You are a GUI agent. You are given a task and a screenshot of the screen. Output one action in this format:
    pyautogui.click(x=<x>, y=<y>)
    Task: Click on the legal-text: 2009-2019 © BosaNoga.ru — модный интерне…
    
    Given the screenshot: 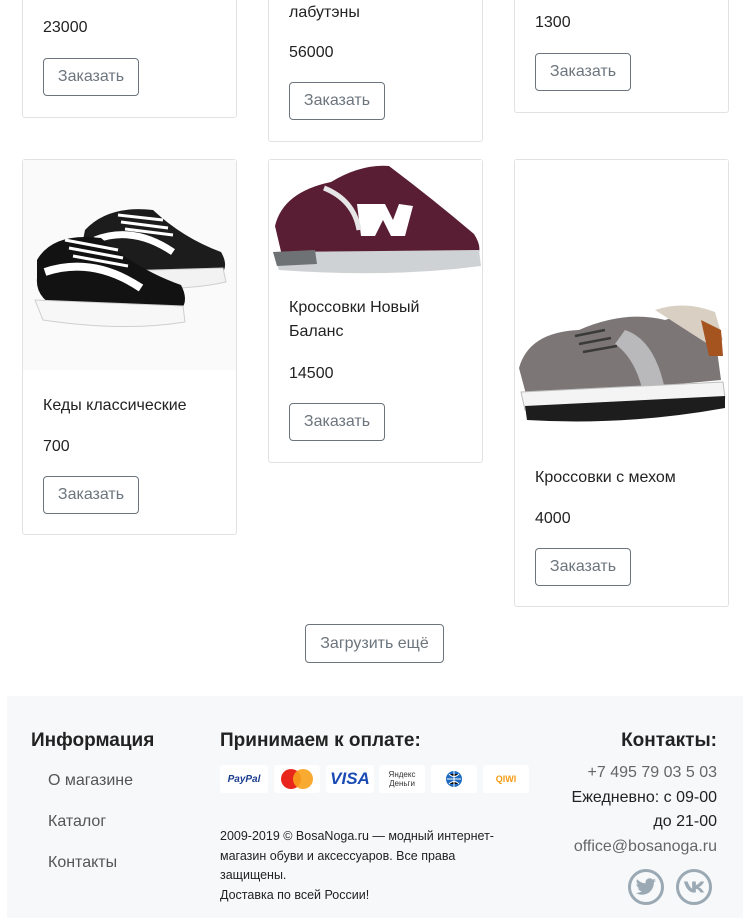 What is the action you would take?
    pyautogui.click(x=357, y=865)
    